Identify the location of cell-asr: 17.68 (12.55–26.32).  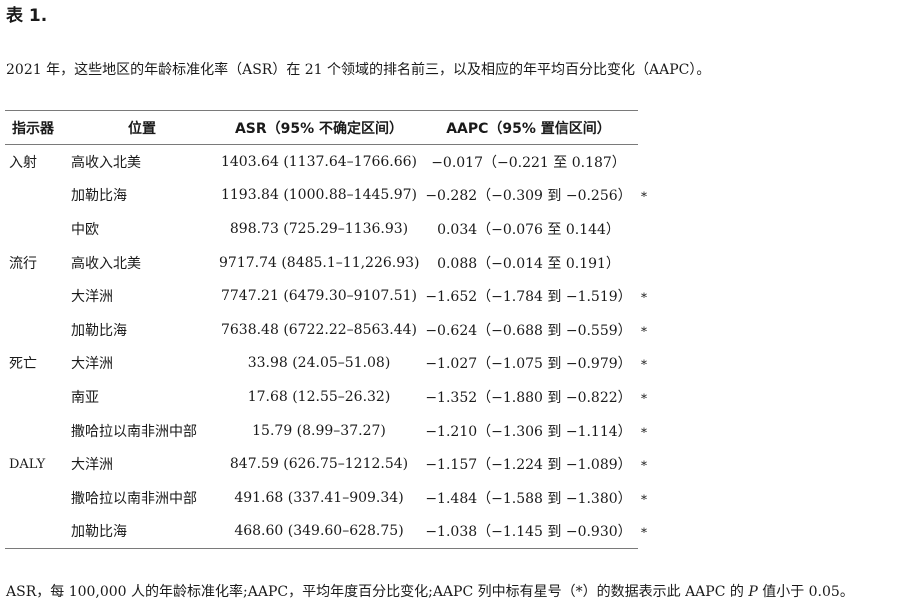
(319, 396).